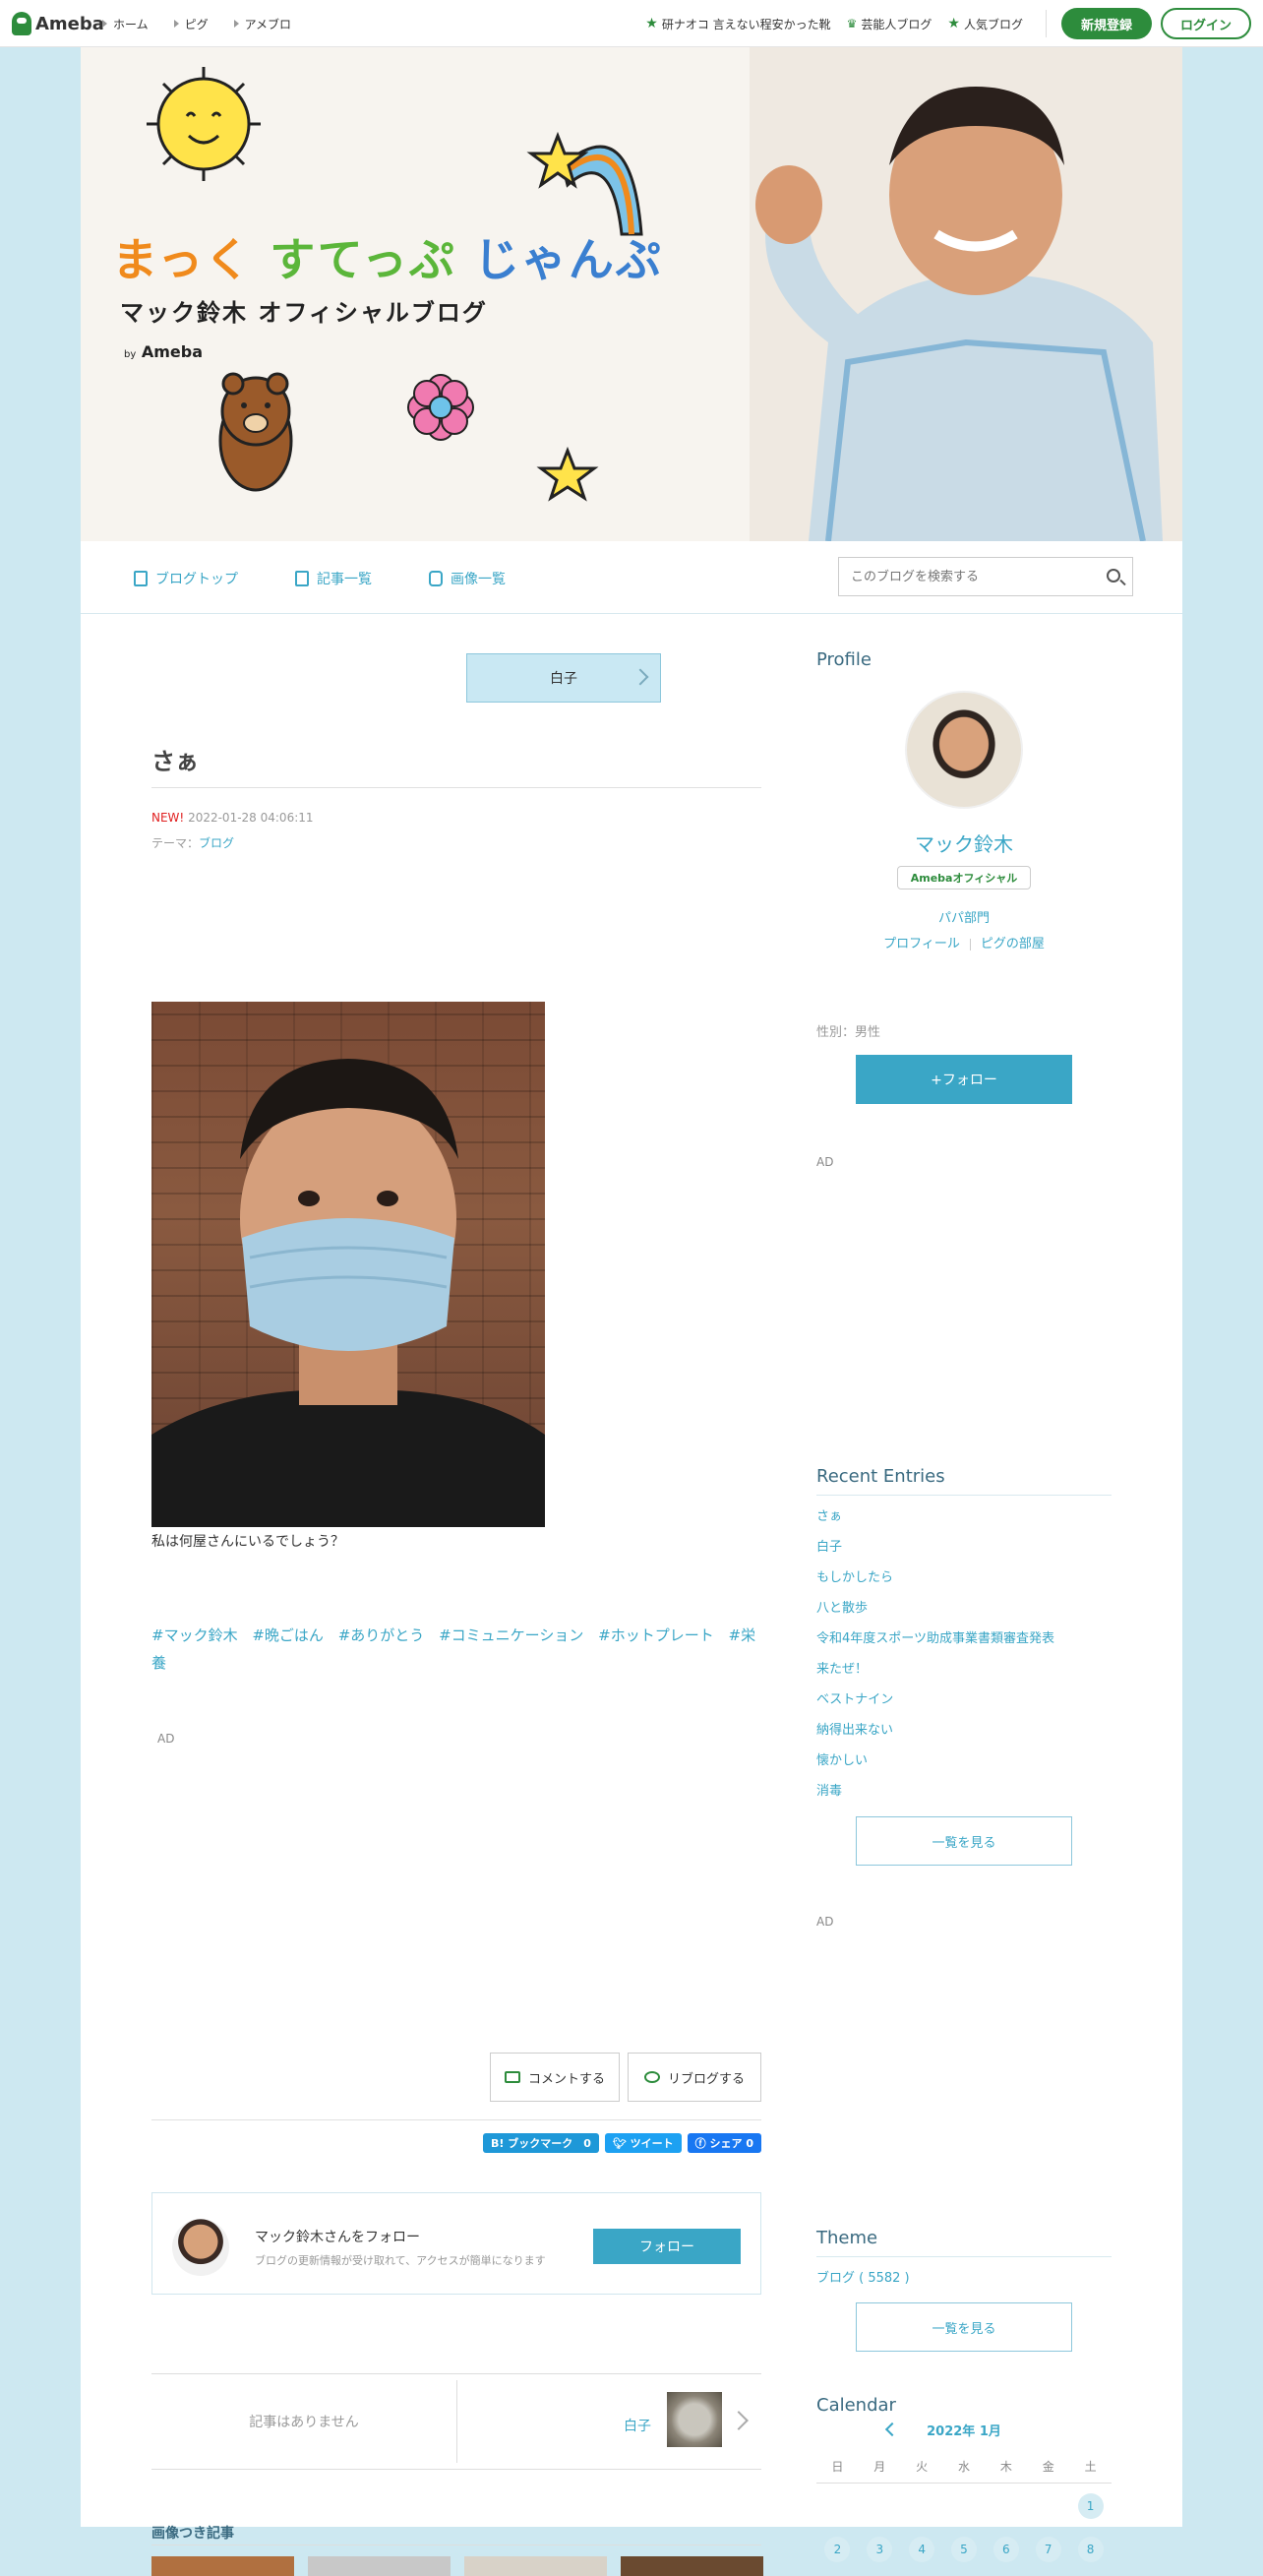 This screenshot has height=2576, width=1263. Describe the element at coordinates (837, 2549) in the screenshot. I see `calendar-day: 2` at that location.